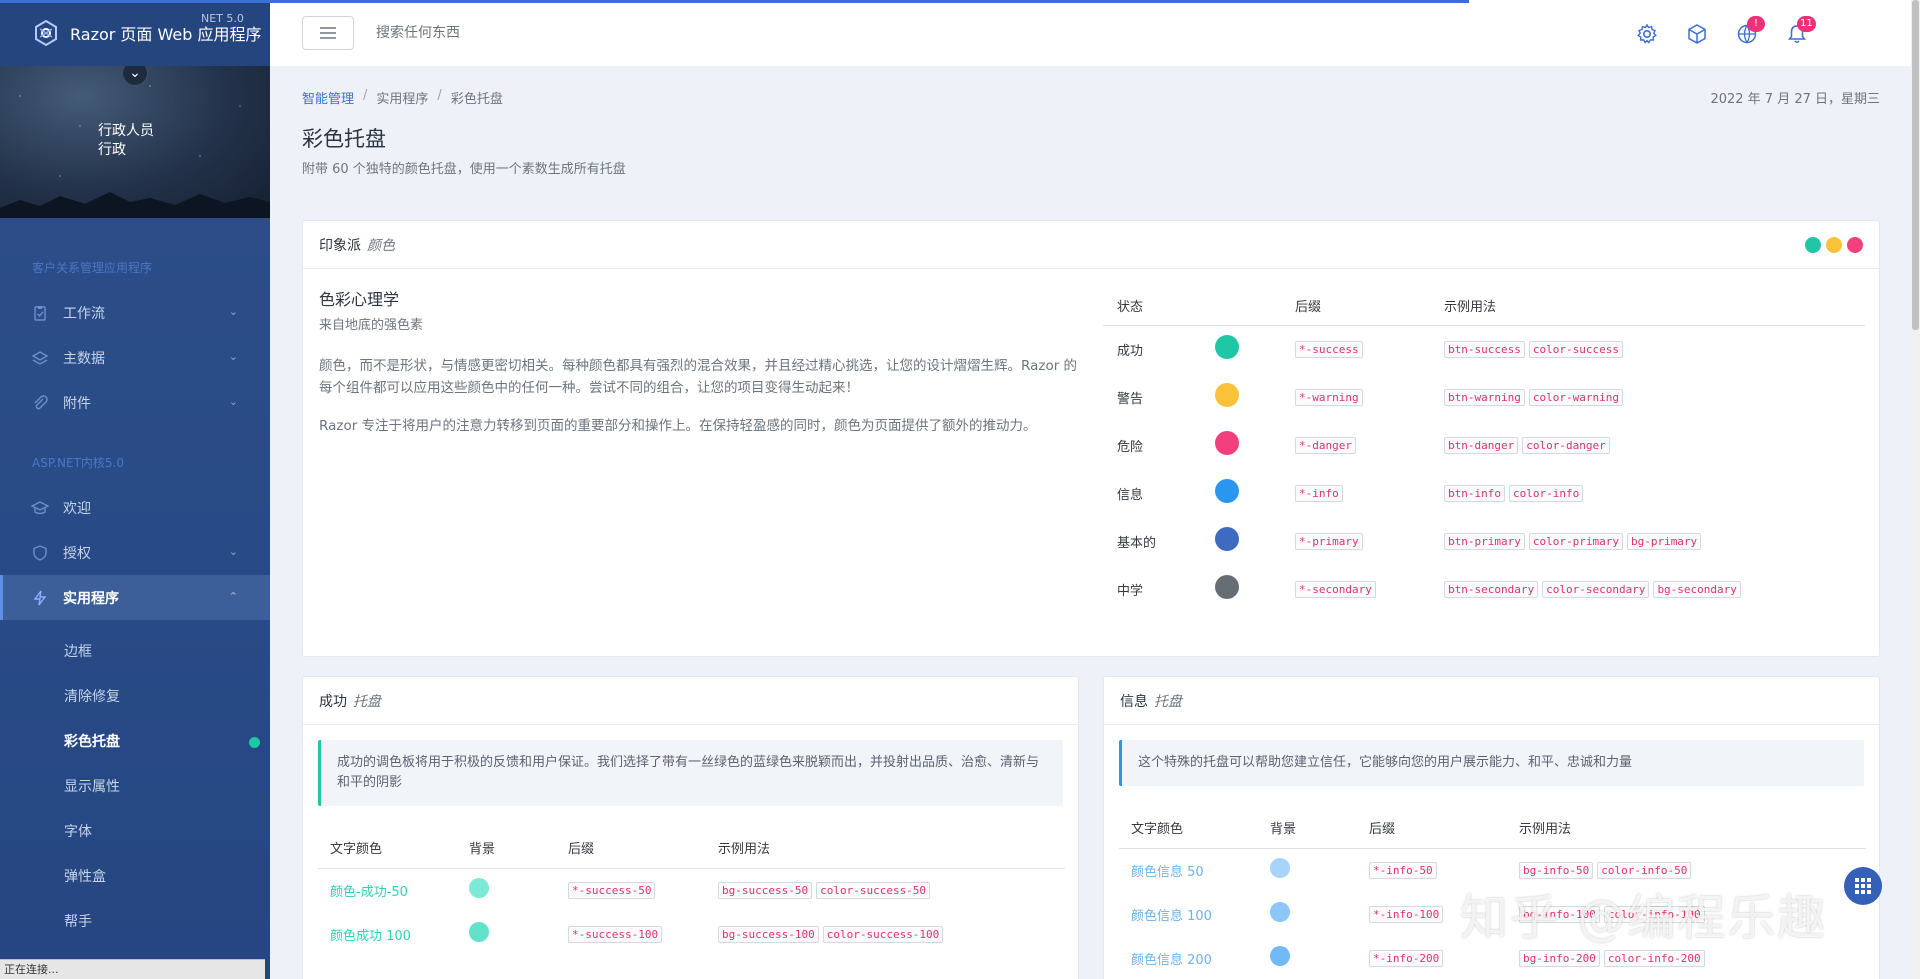  Describe the element at coordinates (612, 890) in the screenshot. I see `code-pill: *-success-50` at that location.